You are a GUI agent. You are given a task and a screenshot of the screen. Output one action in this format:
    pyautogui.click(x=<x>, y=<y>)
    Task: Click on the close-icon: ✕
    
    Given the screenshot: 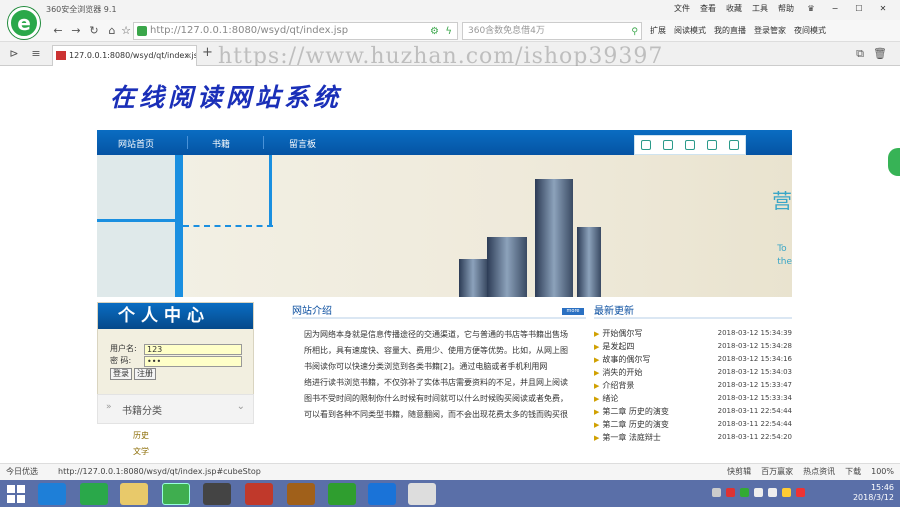 What is the action you would take?
    pyautogui.click(x=883, y=8)
    